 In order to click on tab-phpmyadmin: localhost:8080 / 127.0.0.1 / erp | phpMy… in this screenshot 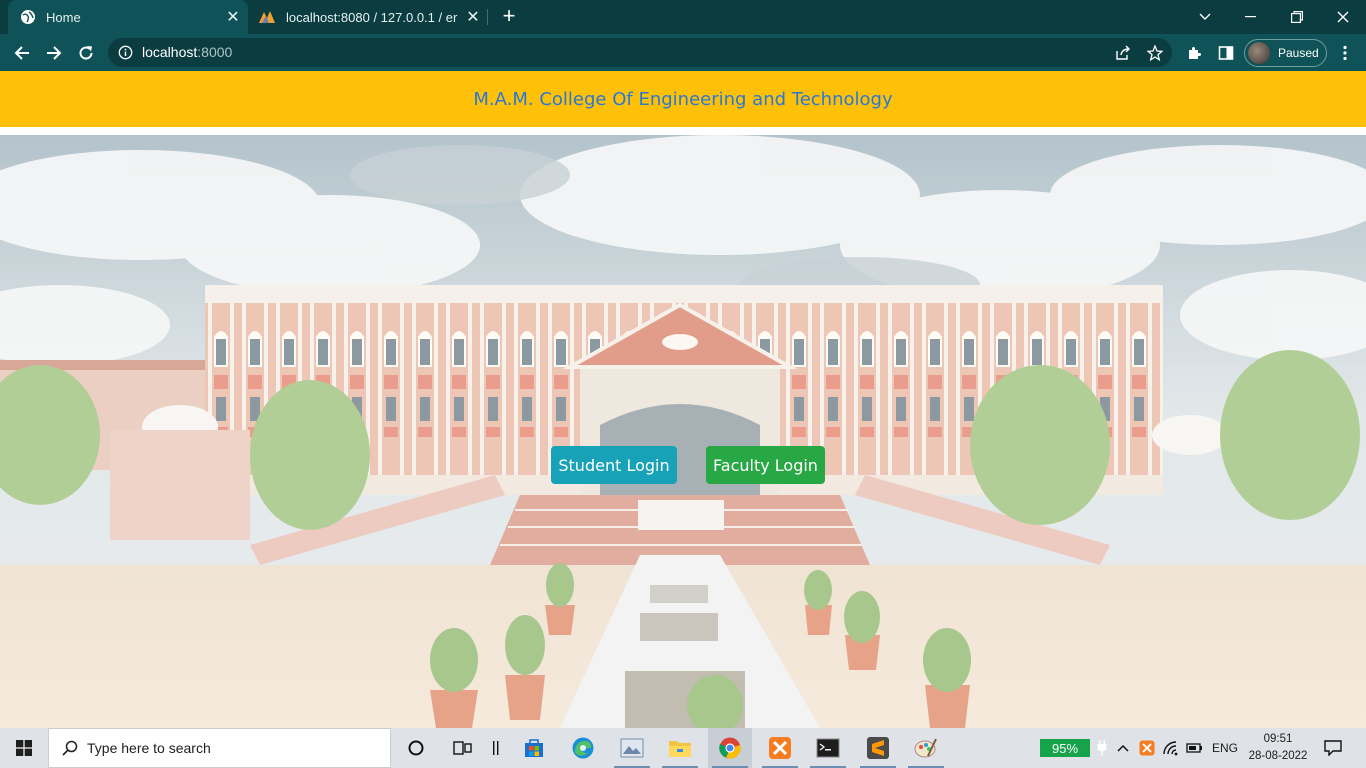, I will do `click(369, 17)`.